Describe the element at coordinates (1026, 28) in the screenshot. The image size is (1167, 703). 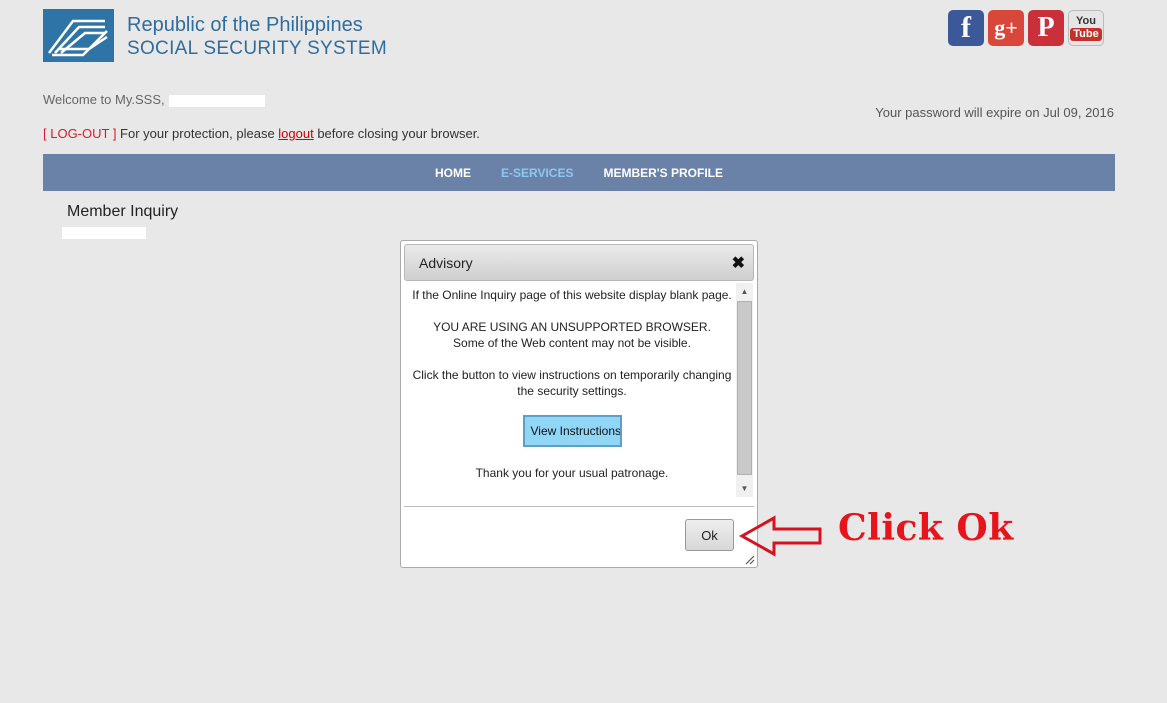
I see `social-links: f g+ P You Tube` at that location.